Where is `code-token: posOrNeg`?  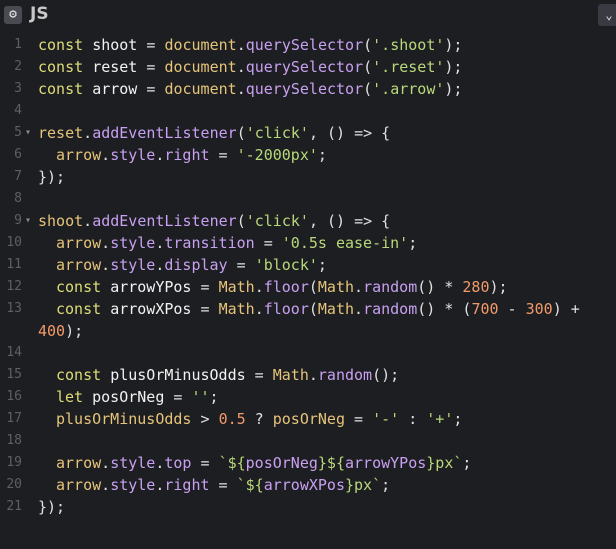
code-token: posOrNeg is located at coordinates (308, 419).